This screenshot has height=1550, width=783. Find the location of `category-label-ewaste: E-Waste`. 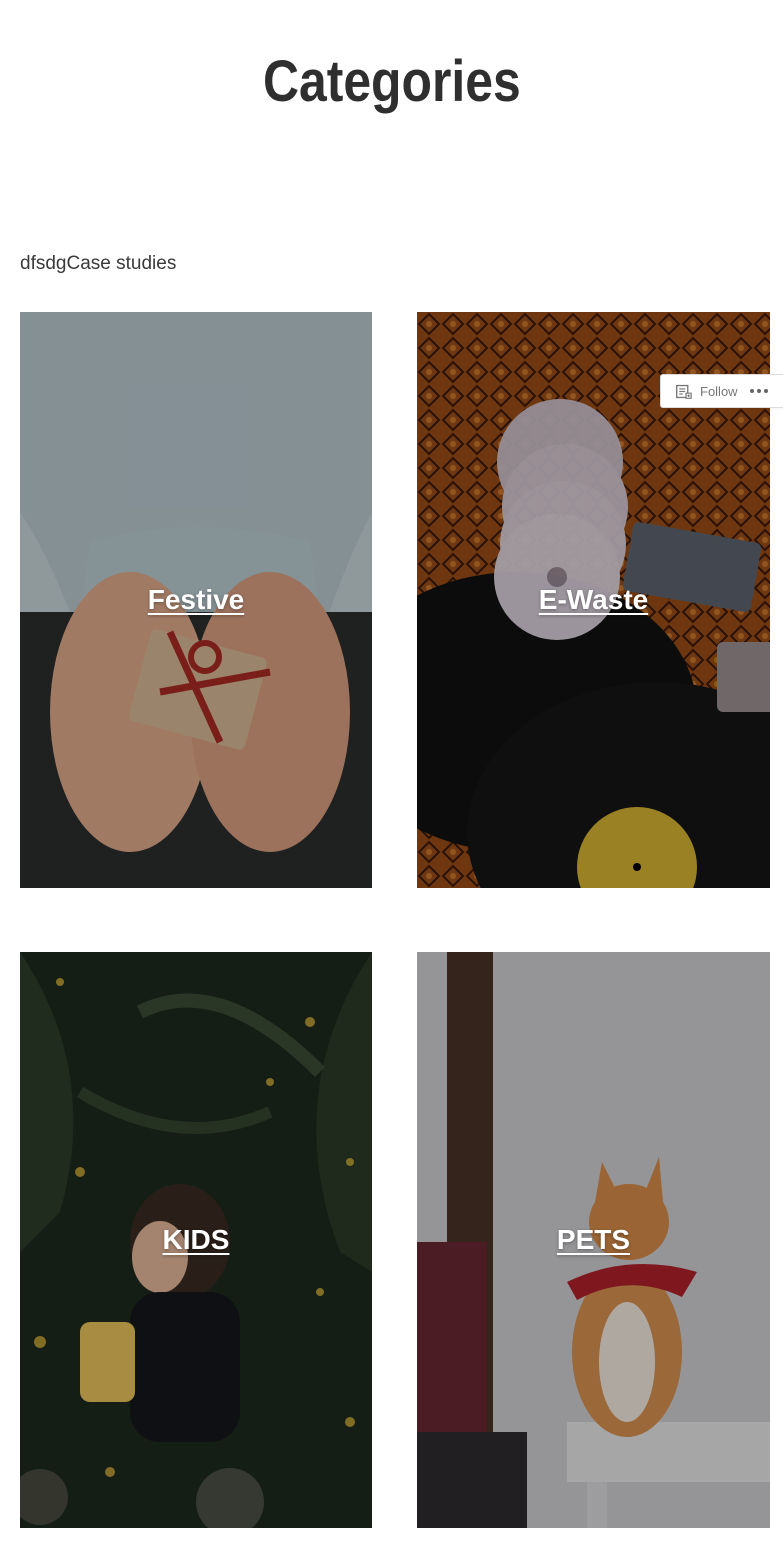

category-label-ewaste: E-Waste is located at coordinates (593, 600).